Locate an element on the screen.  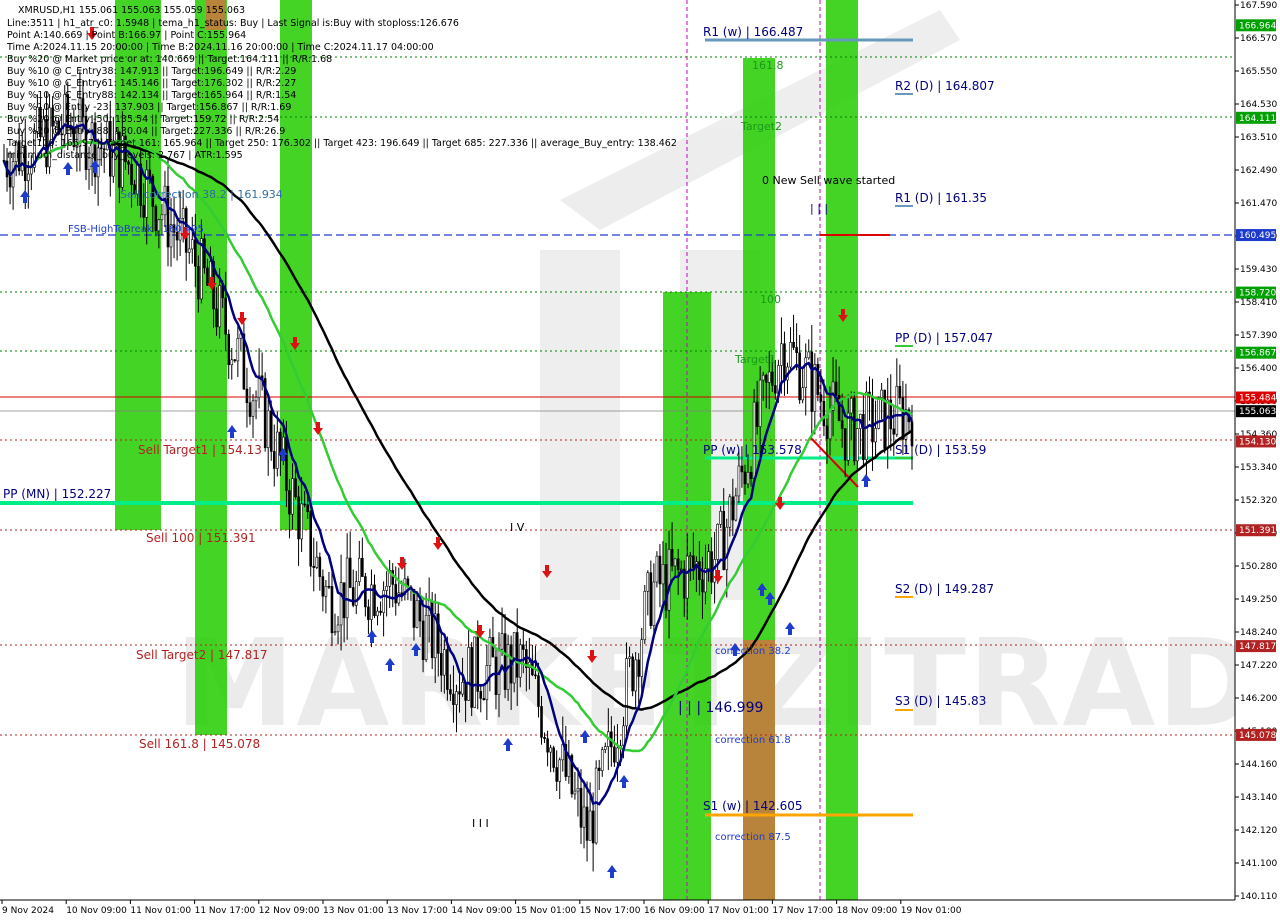
time-tick-label: 15 Nov 01:00 is located at coordinates (546, 911).